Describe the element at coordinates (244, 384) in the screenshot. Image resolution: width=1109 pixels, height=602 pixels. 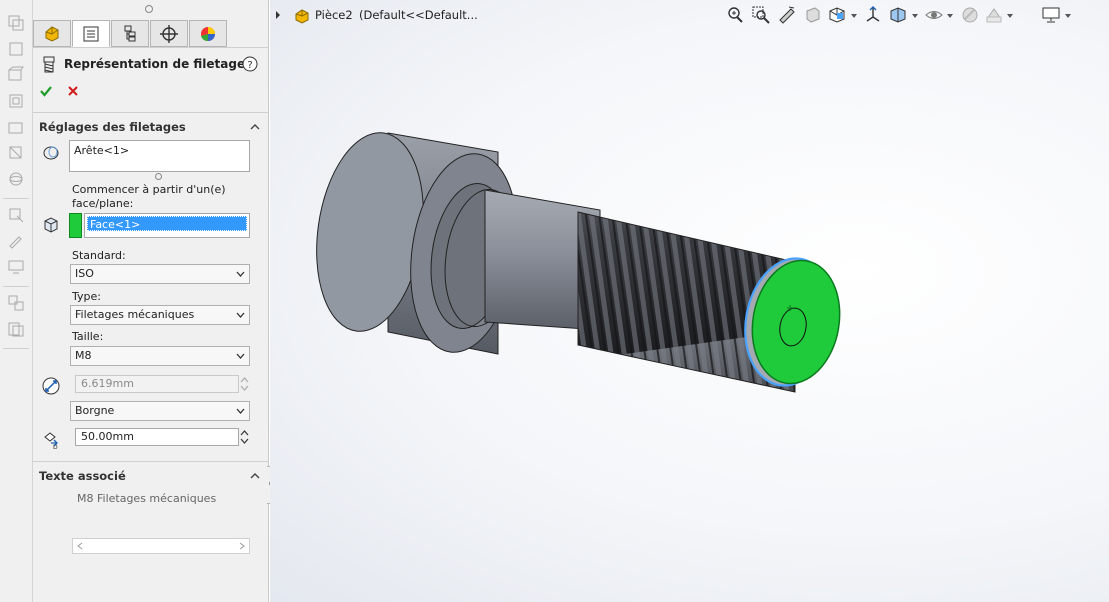
I see `diameter-spin-arrows-icon` at that location.